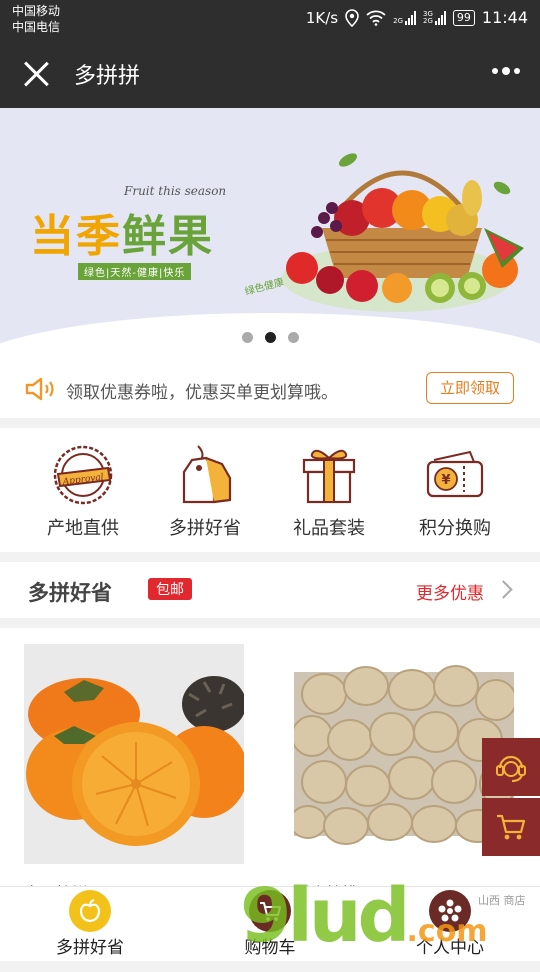 The height and width of the screenshot is (972, 540). What do you see at coordinates (502, 900) in the screenshot?
I see `watermark-shop-text: 山西 商店` at bounding box center [502, 900].